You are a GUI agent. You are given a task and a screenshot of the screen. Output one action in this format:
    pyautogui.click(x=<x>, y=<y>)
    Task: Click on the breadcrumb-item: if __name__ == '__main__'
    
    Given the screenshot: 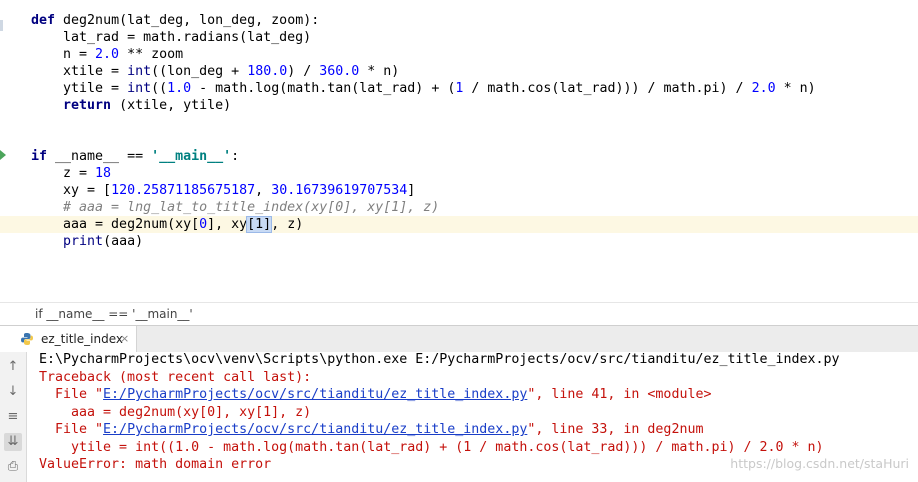 What is the action you would take?
    pyautogui.click(x=114, y=314)
    